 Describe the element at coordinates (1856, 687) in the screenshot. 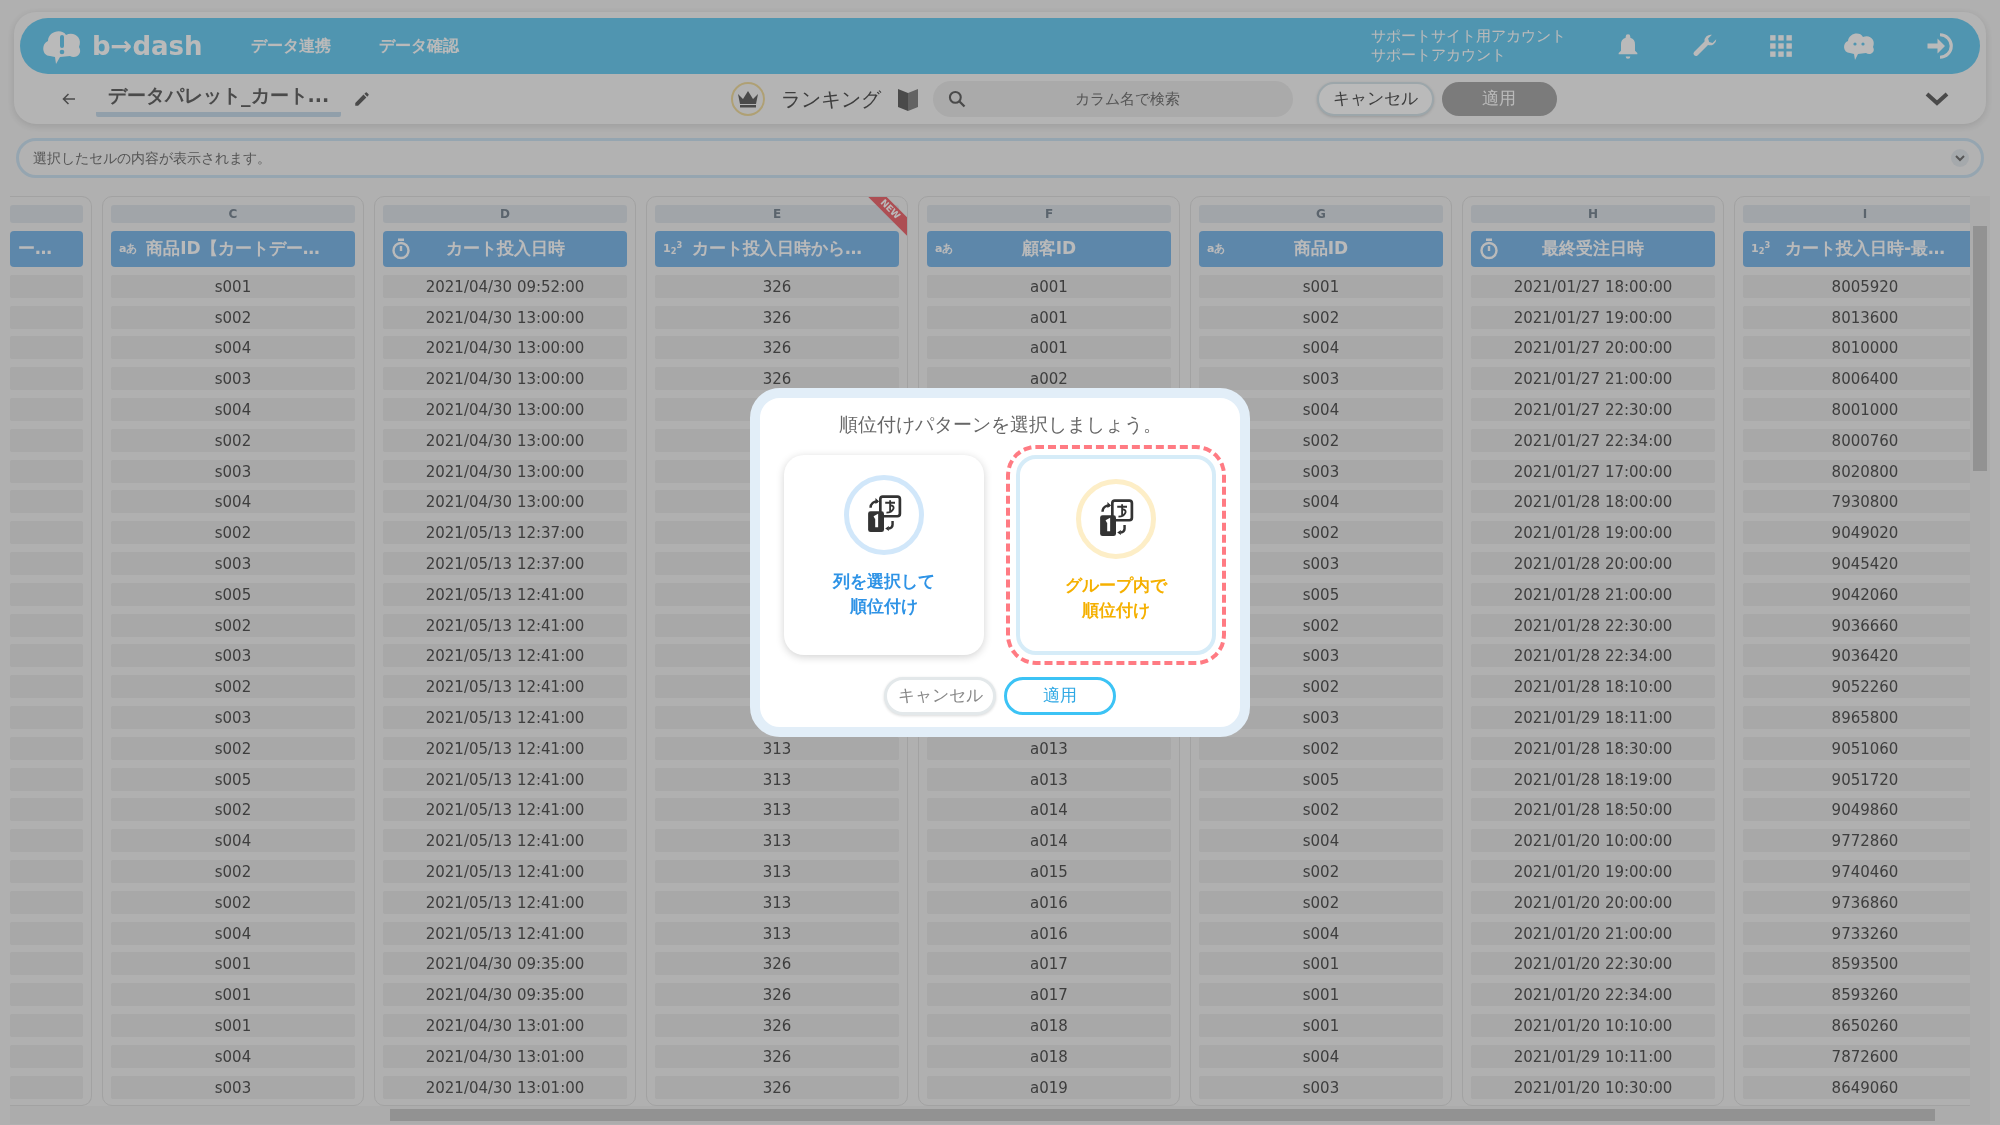

I see `table-cell: 9052260` at that location.